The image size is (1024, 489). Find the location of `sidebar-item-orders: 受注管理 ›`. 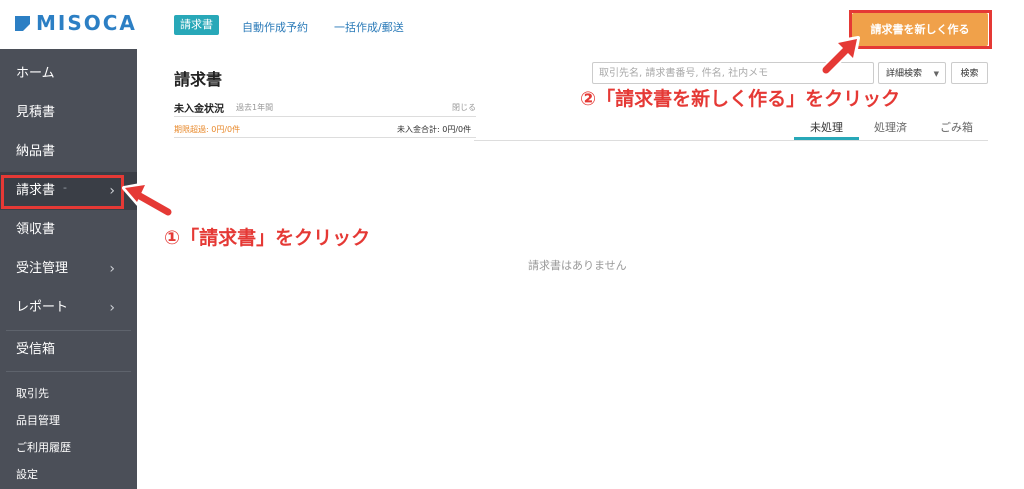

sidebar-item-orders: 受注管理 › is located at coordinates (68, 269).